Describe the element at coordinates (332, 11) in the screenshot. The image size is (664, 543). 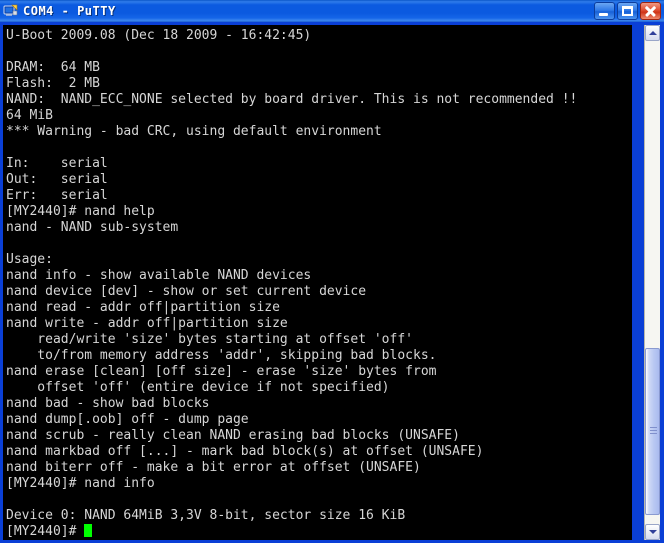
I see `title-bar: COM4 - PuTTY` at that location.